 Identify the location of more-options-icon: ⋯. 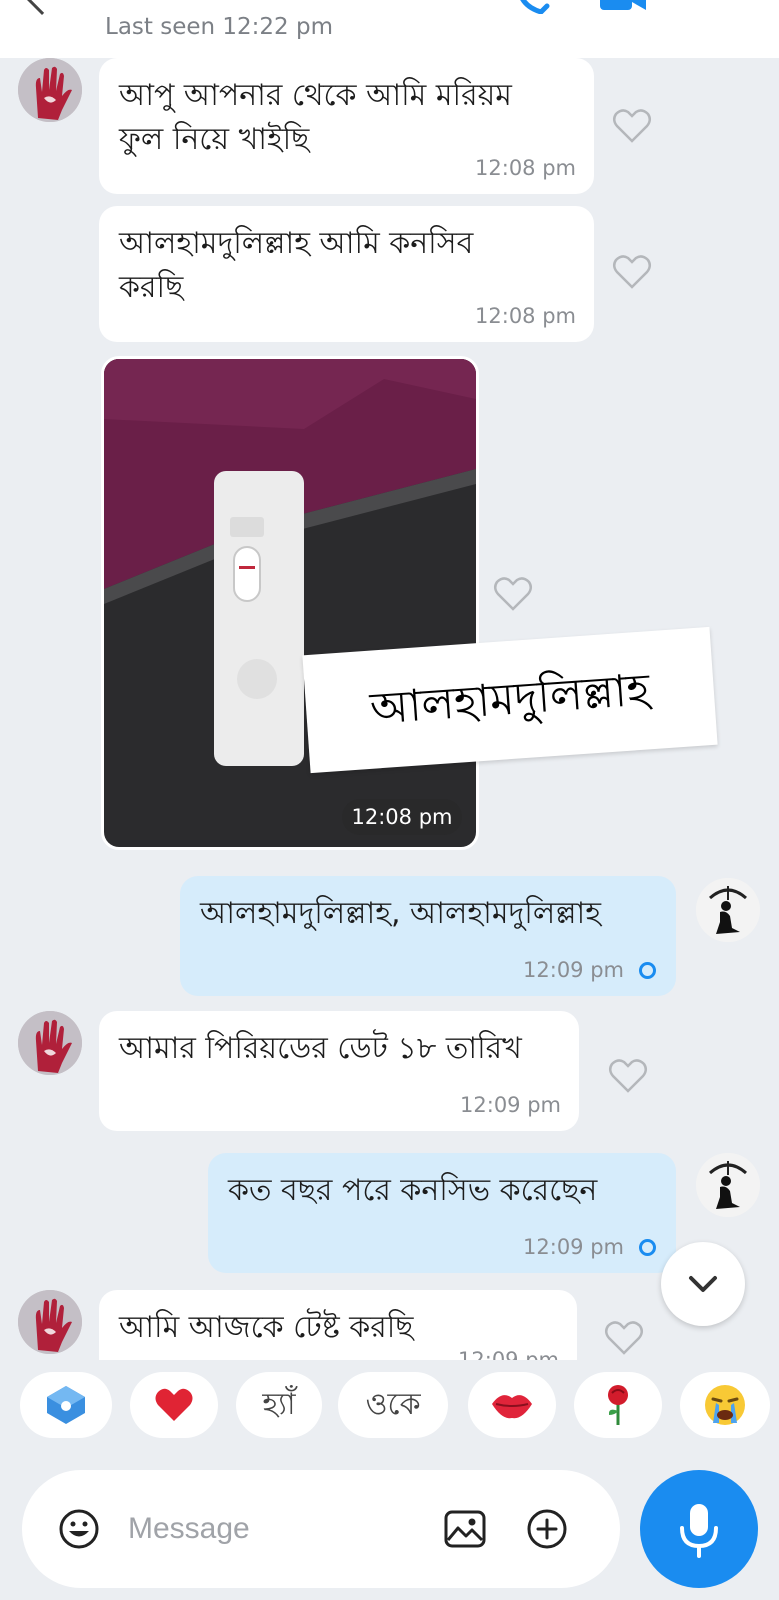
(715, 6).